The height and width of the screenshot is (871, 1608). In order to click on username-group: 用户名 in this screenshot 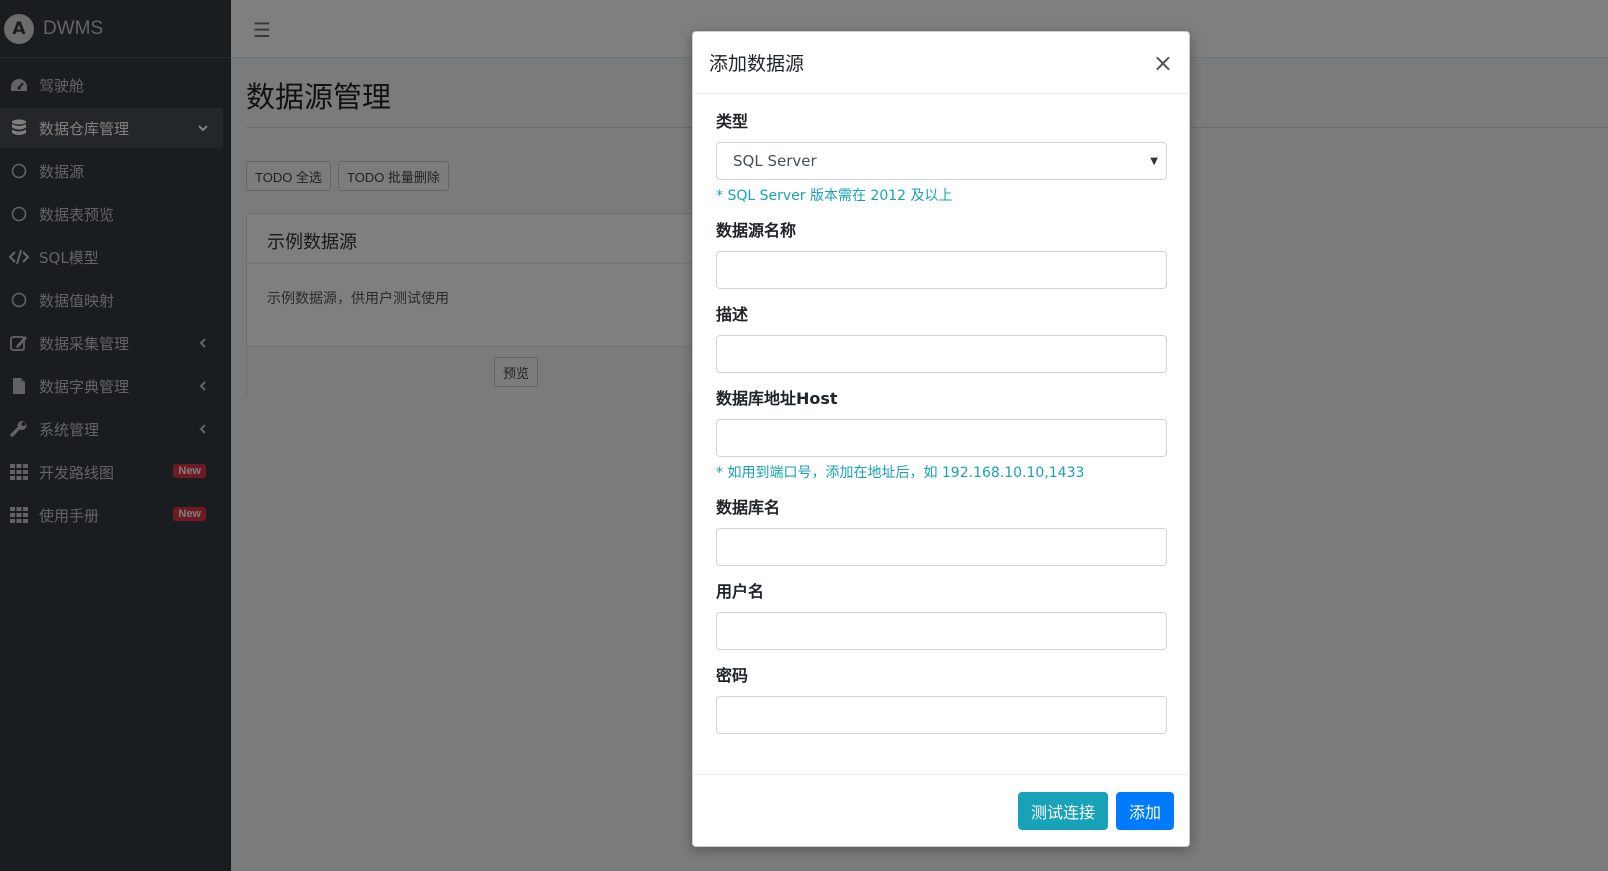, I will do `click(941, 614)`.